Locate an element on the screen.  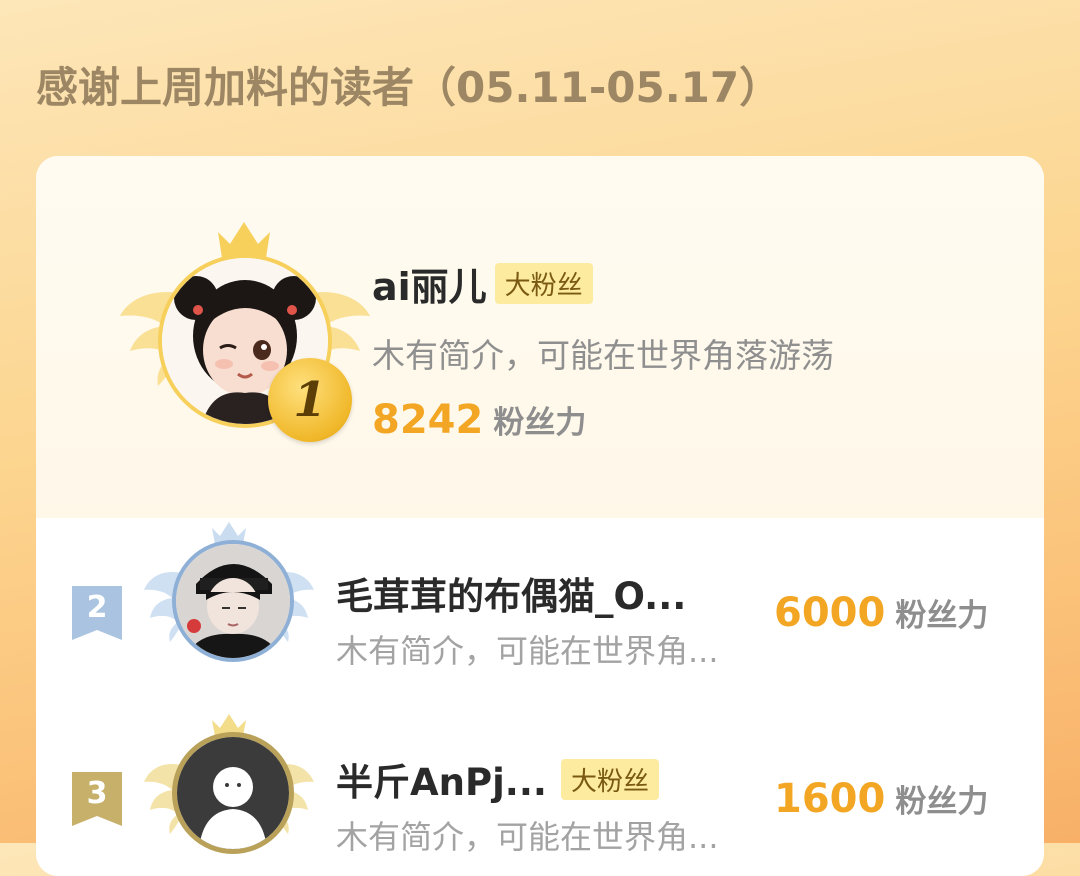
rank-flag-2: 2 is located at coordinates (97, 613).